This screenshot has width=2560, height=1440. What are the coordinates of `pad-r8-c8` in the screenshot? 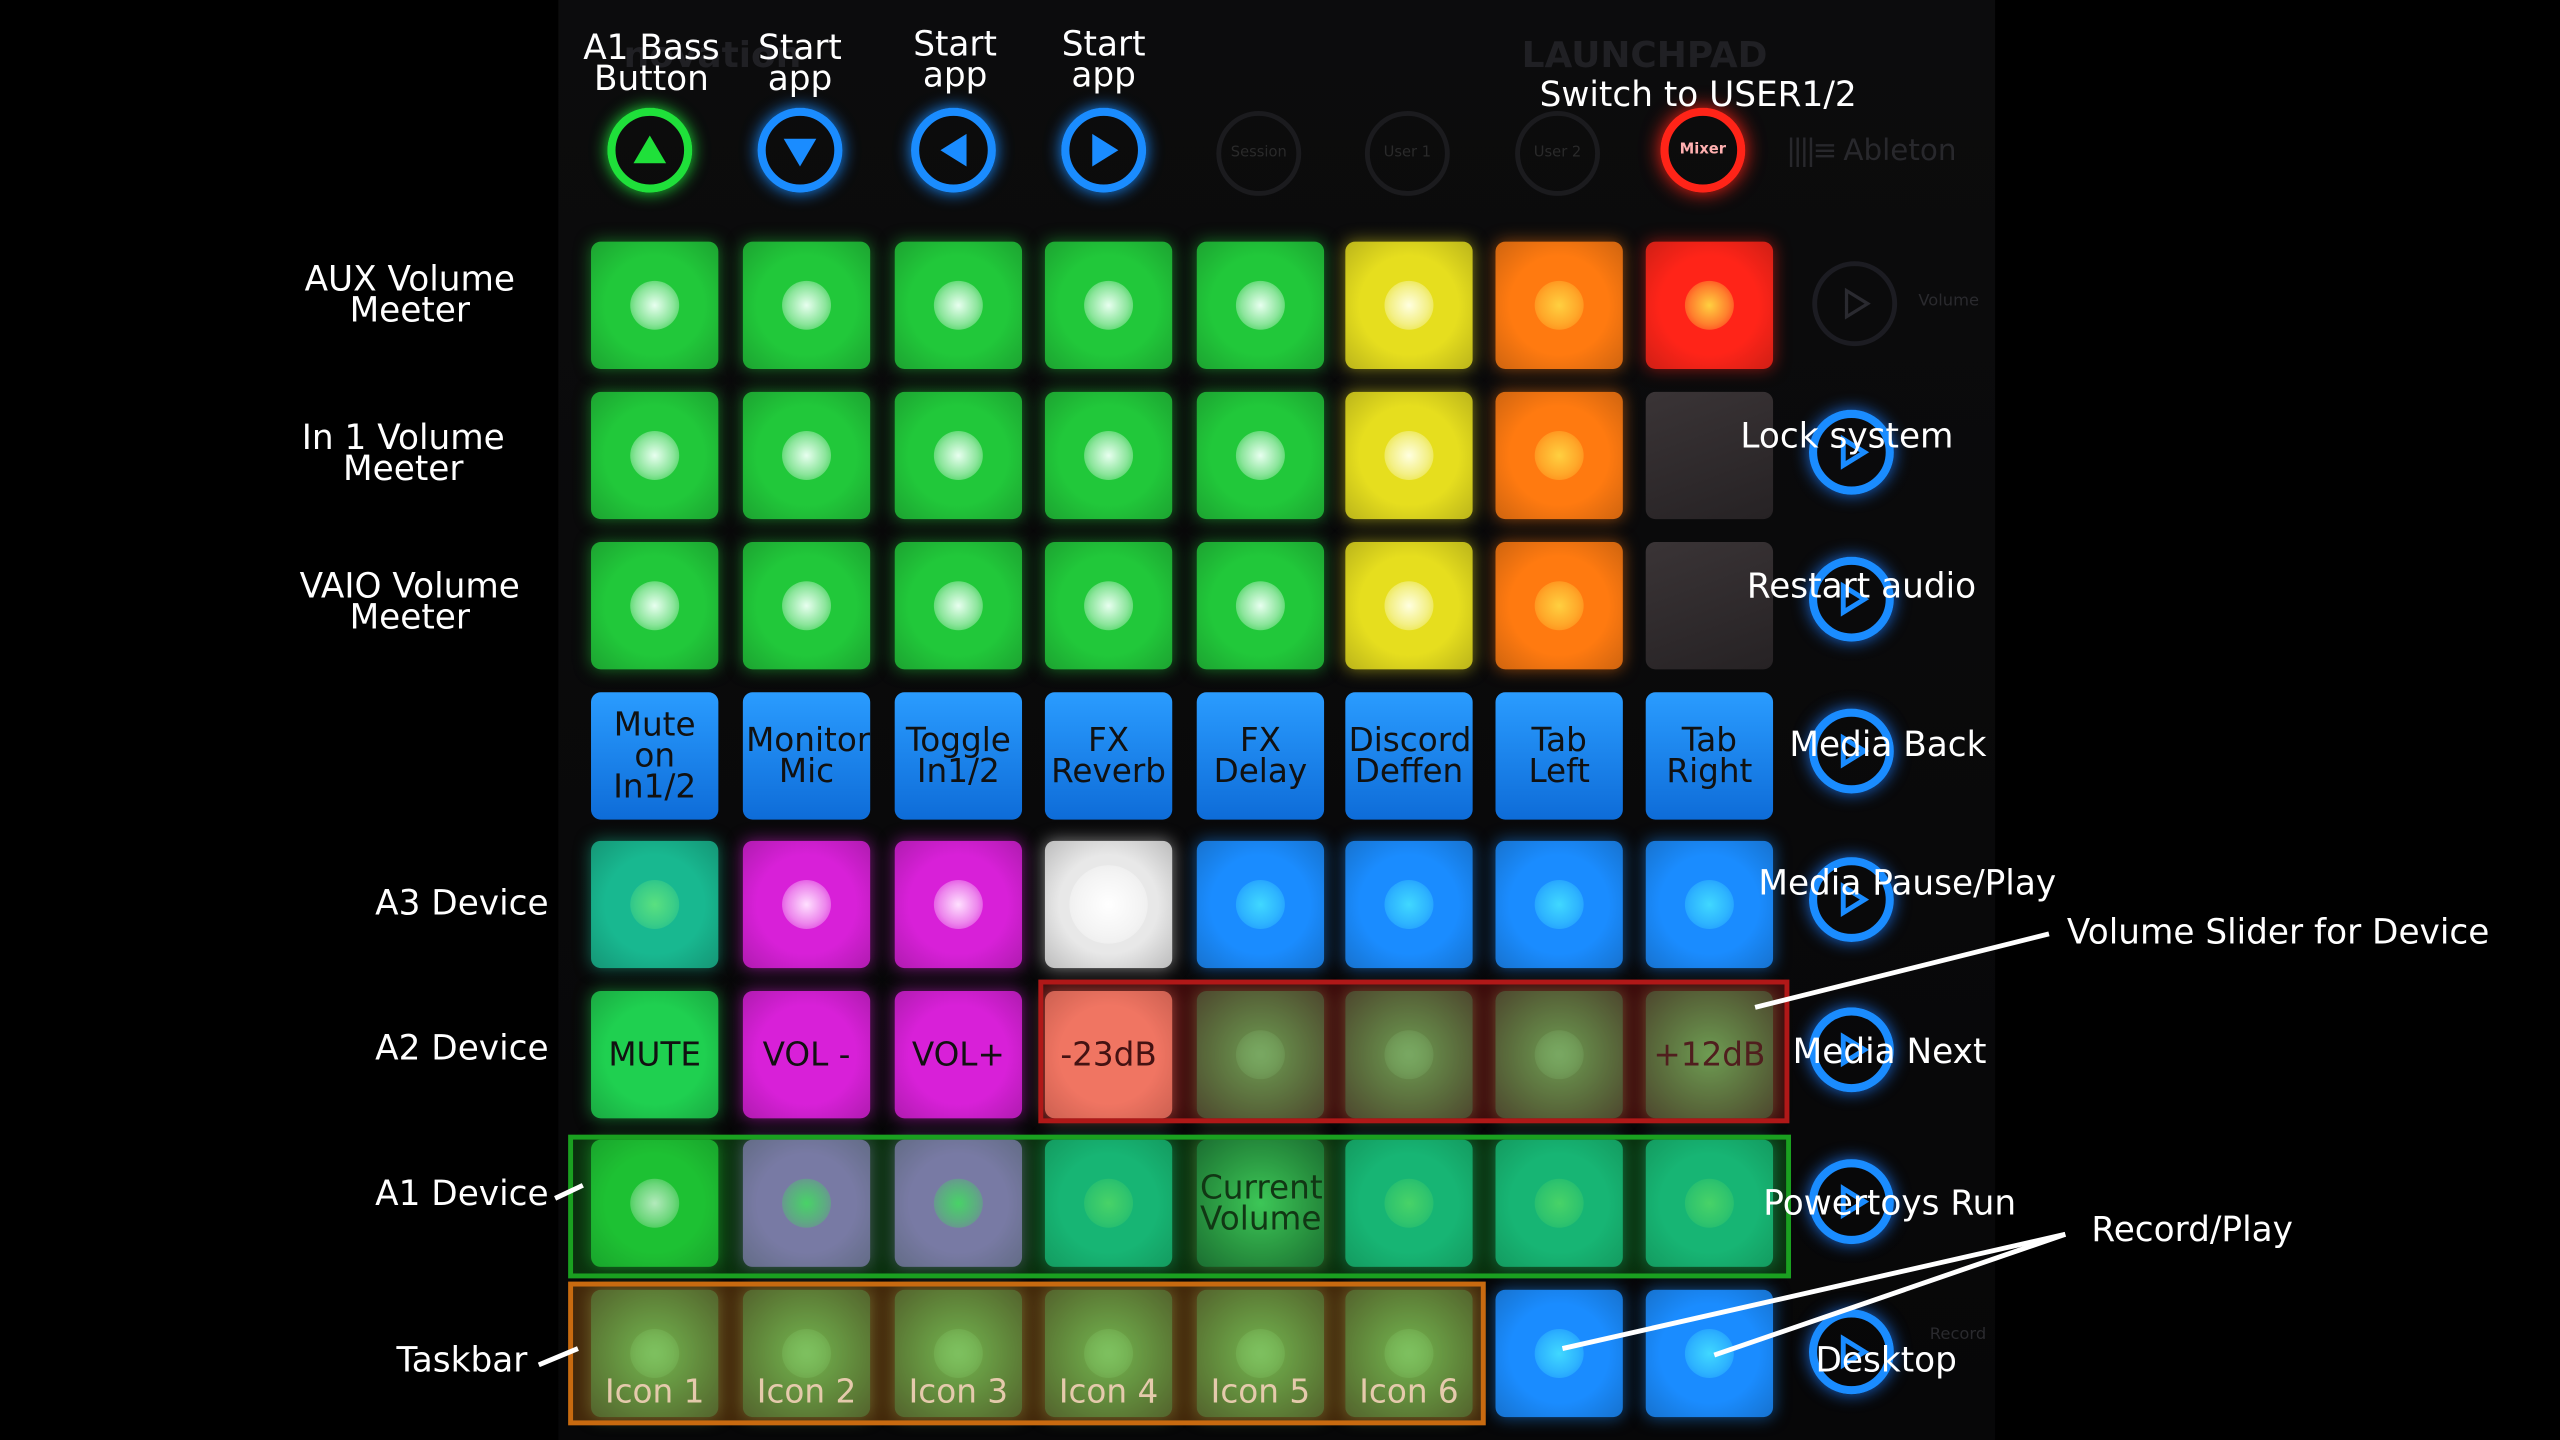 It's located at (1709, 1353).